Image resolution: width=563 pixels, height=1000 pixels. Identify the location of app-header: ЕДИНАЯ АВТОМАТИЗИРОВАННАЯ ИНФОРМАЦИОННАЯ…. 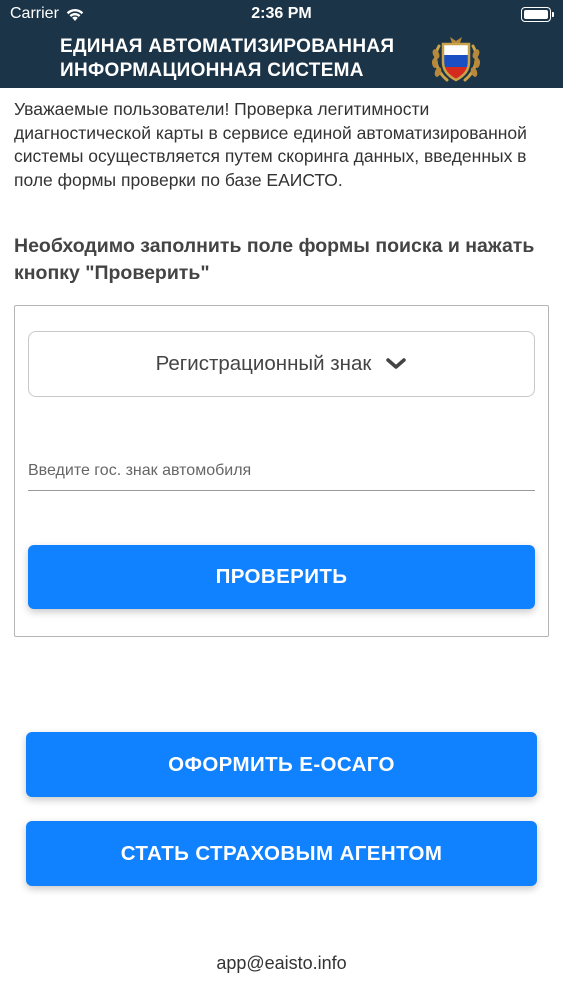
(281, 59).